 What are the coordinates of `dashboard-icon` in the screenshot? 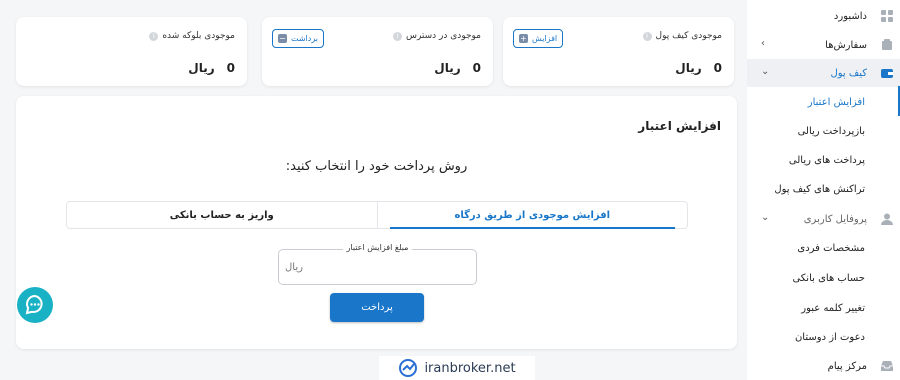 It's located at (887, 16).